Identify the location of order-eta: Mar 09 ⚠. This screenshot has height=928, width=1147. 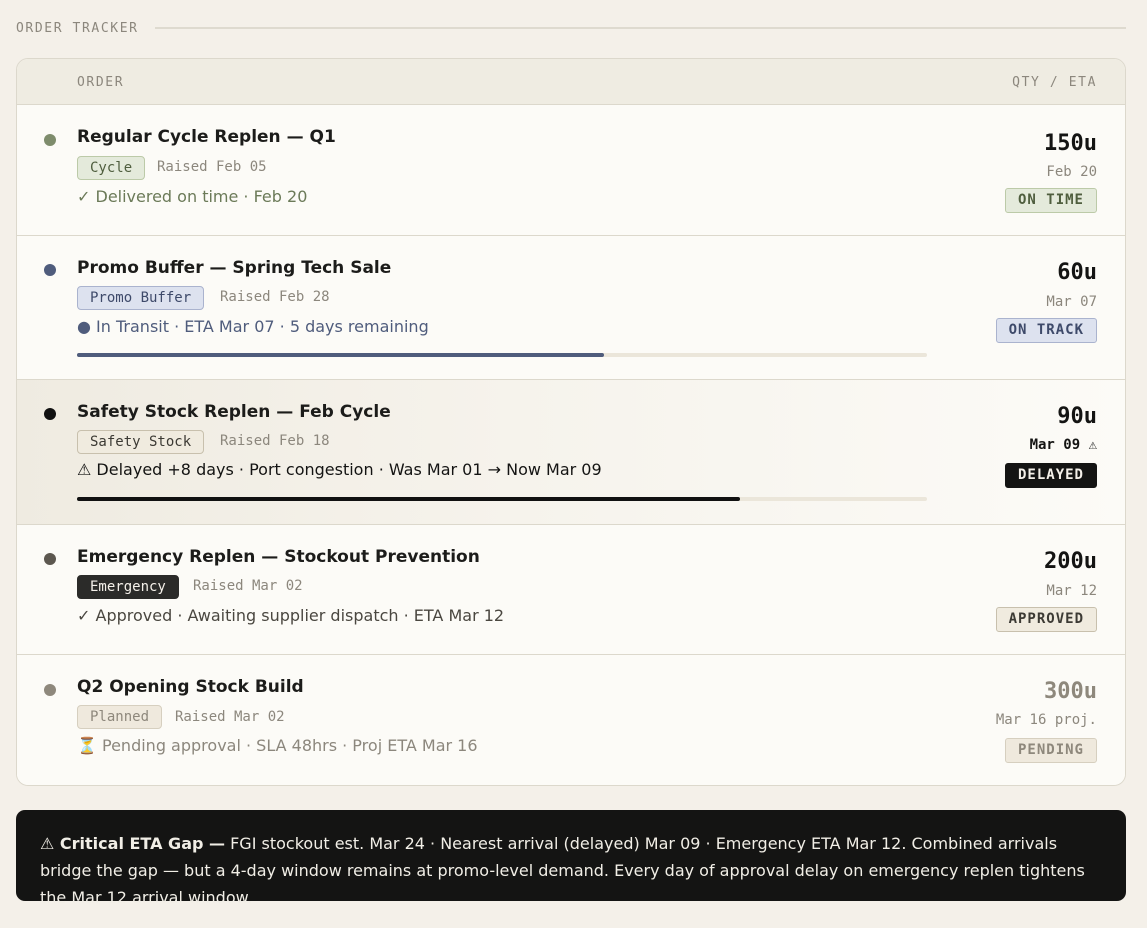
(1063, 445).